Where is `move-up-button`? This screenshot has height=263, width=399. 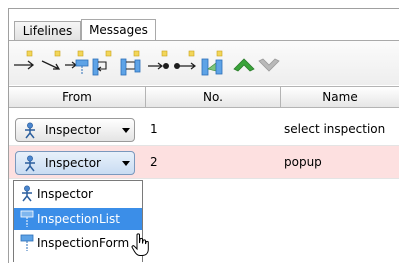
move-up-button is located at coordinates (244, 63).